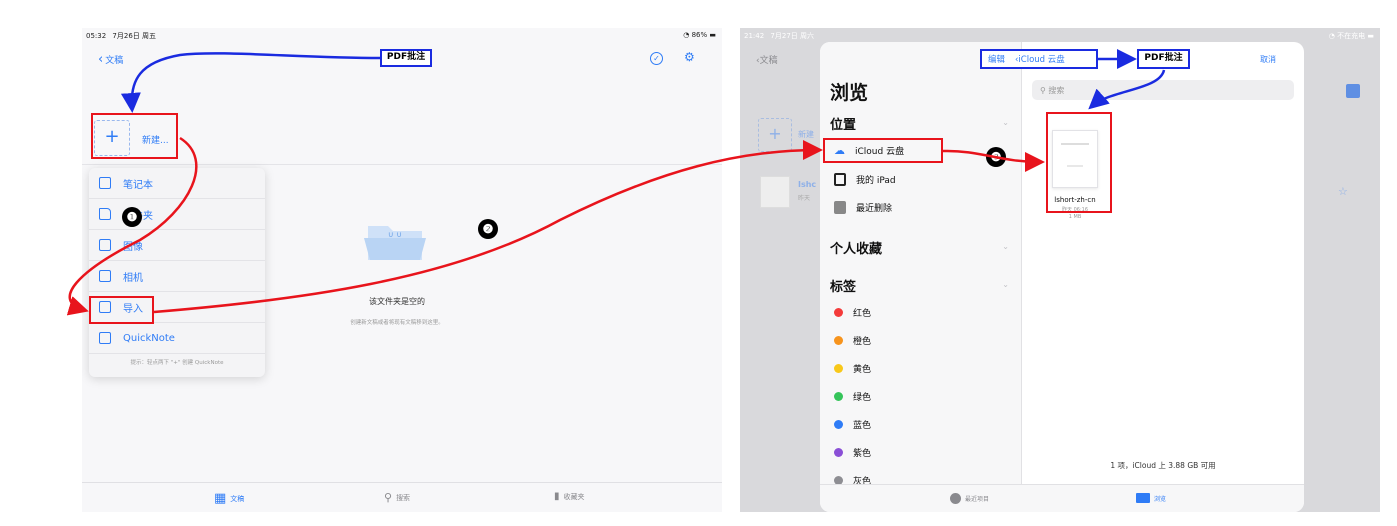 The height and width of the screenshot is (526, 1397). I want to click on arrow-blue-left, so click(250, 82).